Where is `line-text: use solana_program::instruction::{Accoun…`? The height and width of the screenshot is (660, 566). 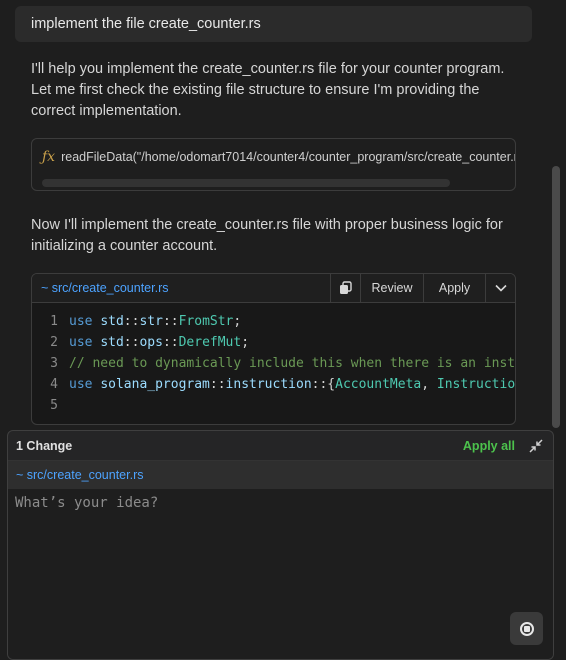
line-text: use solana_program::instruction::{Accoun… is located at coordinates (292, 384).